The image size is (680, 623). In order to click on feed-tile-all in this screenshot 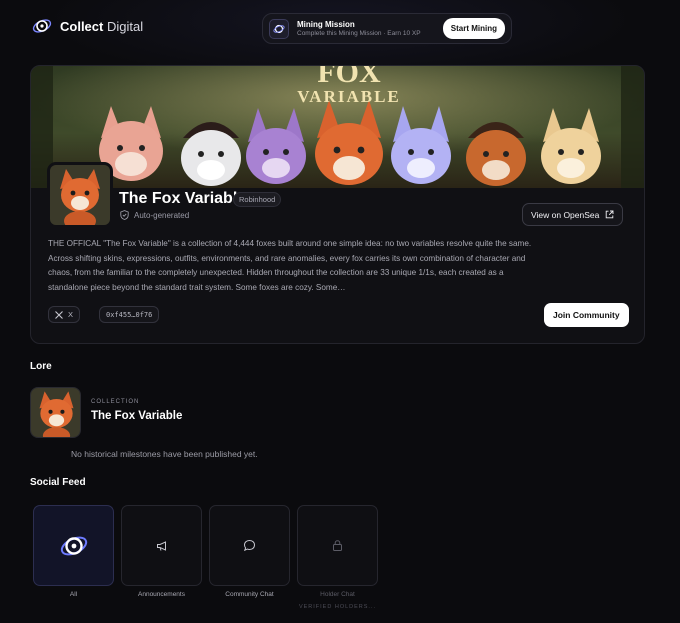, I will do `click(73, 545)`.